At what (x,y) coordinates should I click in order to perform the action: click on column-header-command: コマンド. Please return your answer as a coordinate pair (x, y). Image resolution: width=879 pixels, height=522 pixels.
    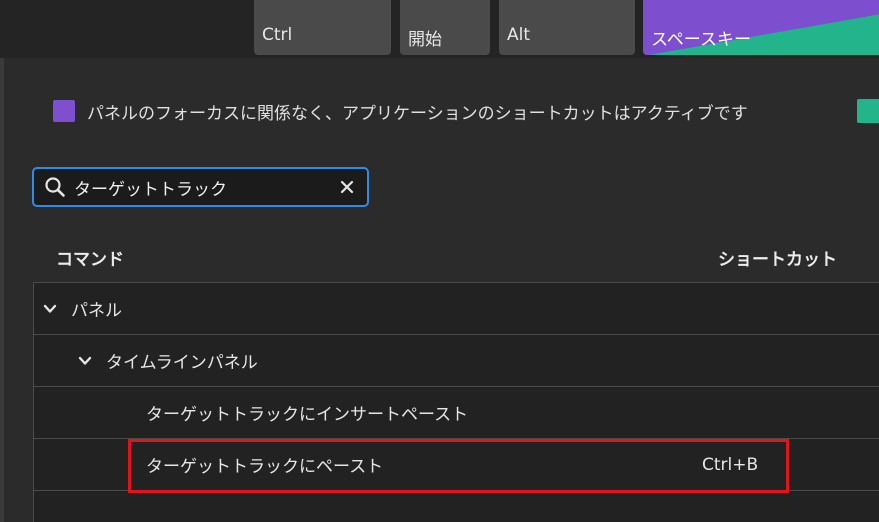
    Looking at the image, I should click on (90, 257).